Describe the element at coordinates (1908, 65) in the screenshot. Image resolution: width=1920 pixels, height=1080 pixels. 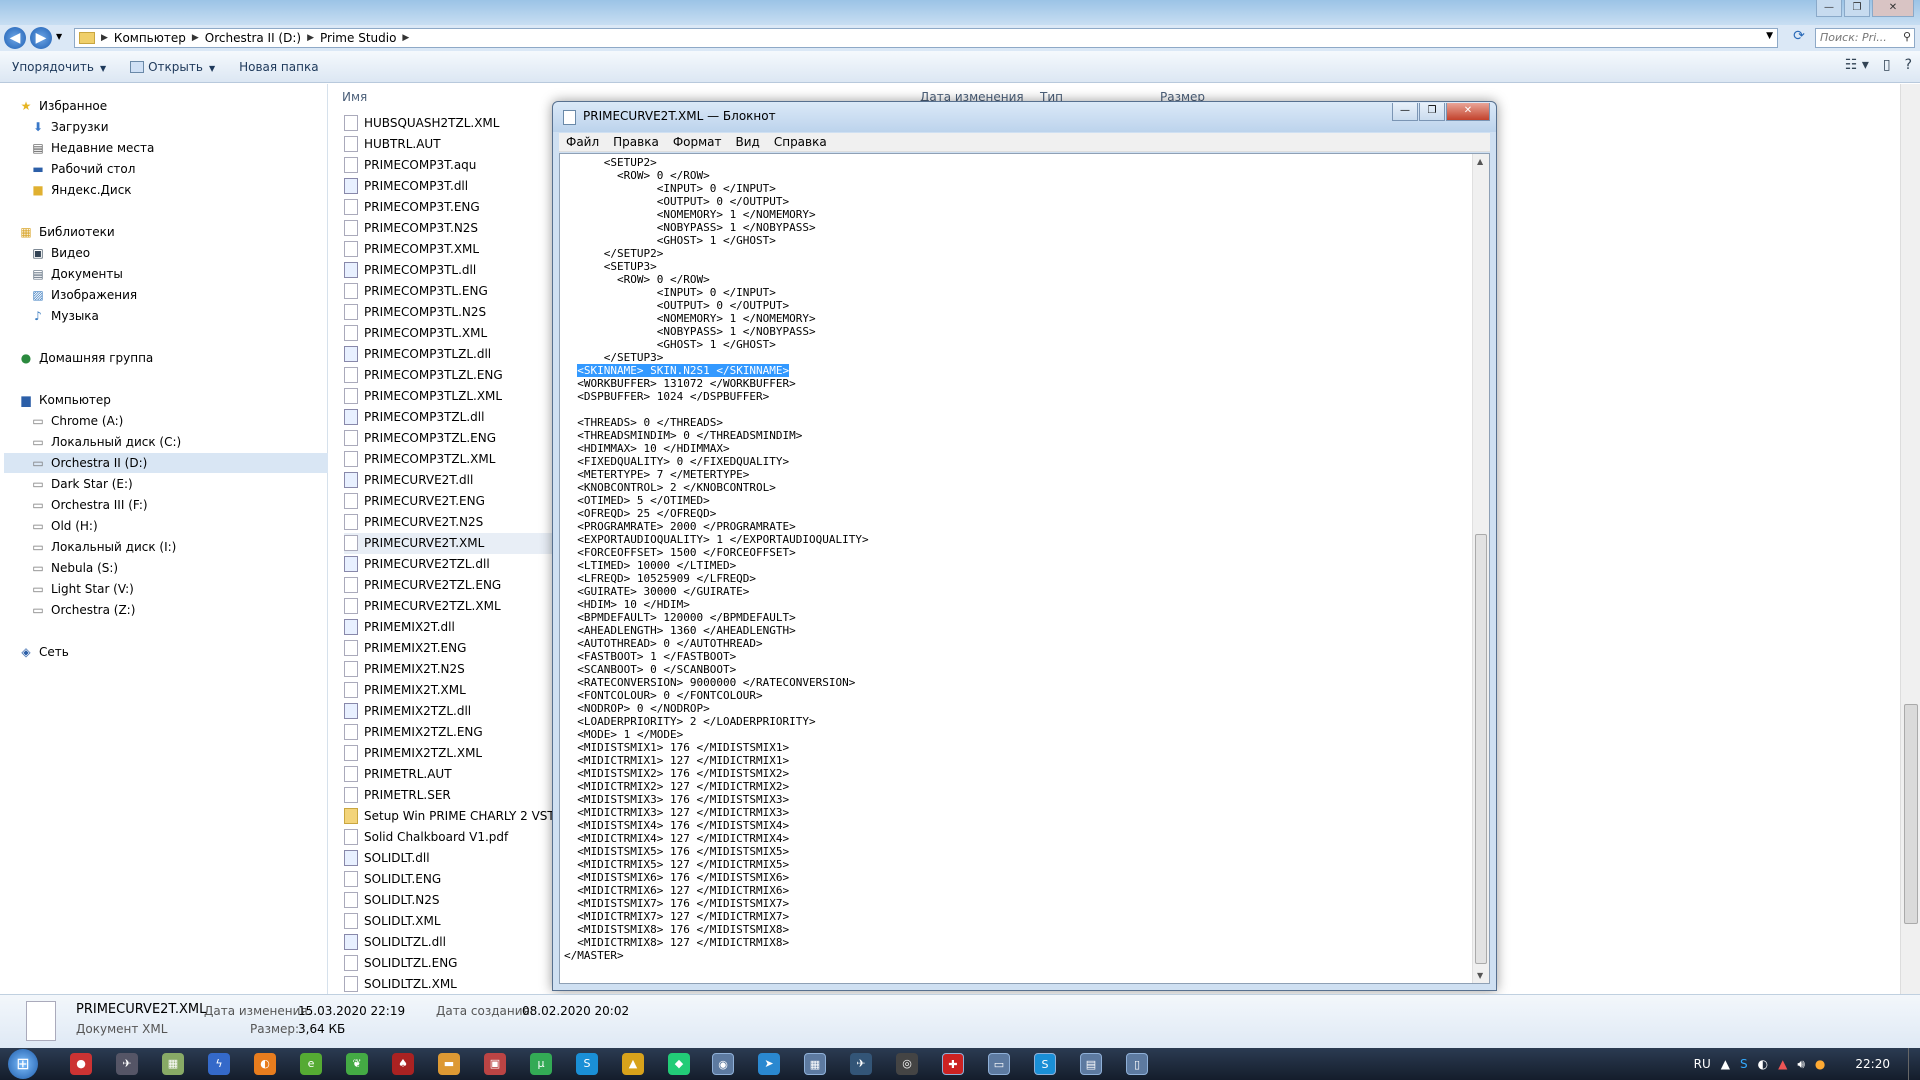
I see `help-icon: ?` at that location.